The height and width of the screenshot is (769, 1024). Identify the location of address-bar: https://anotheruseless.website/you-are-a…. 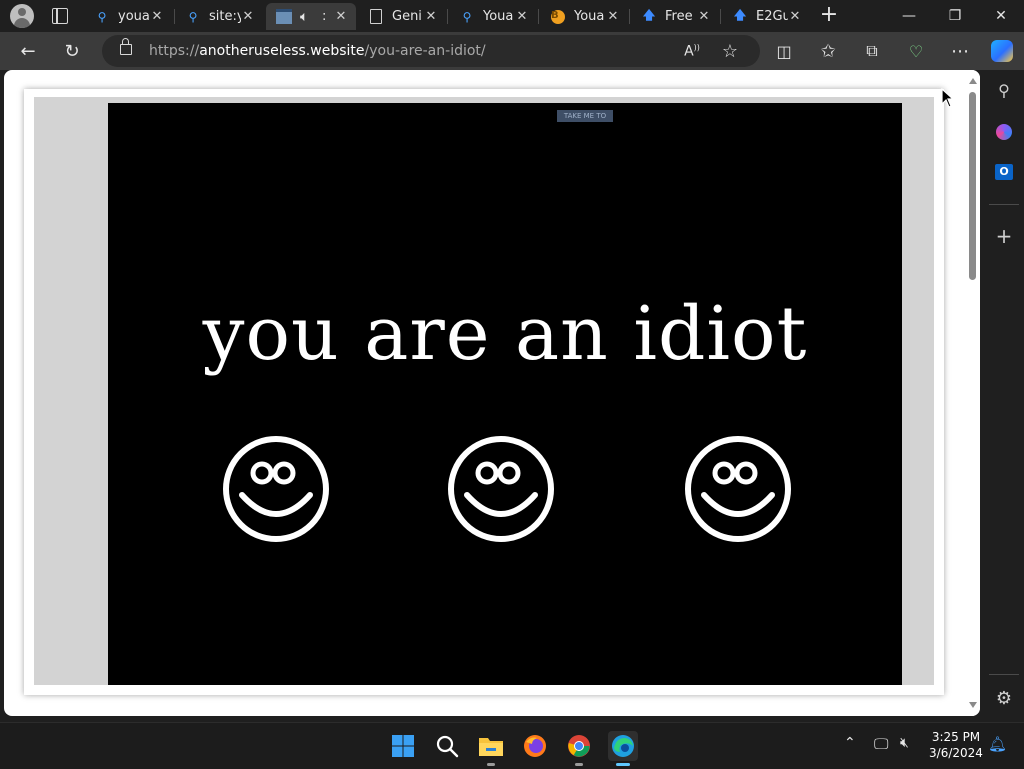
(431, 51).